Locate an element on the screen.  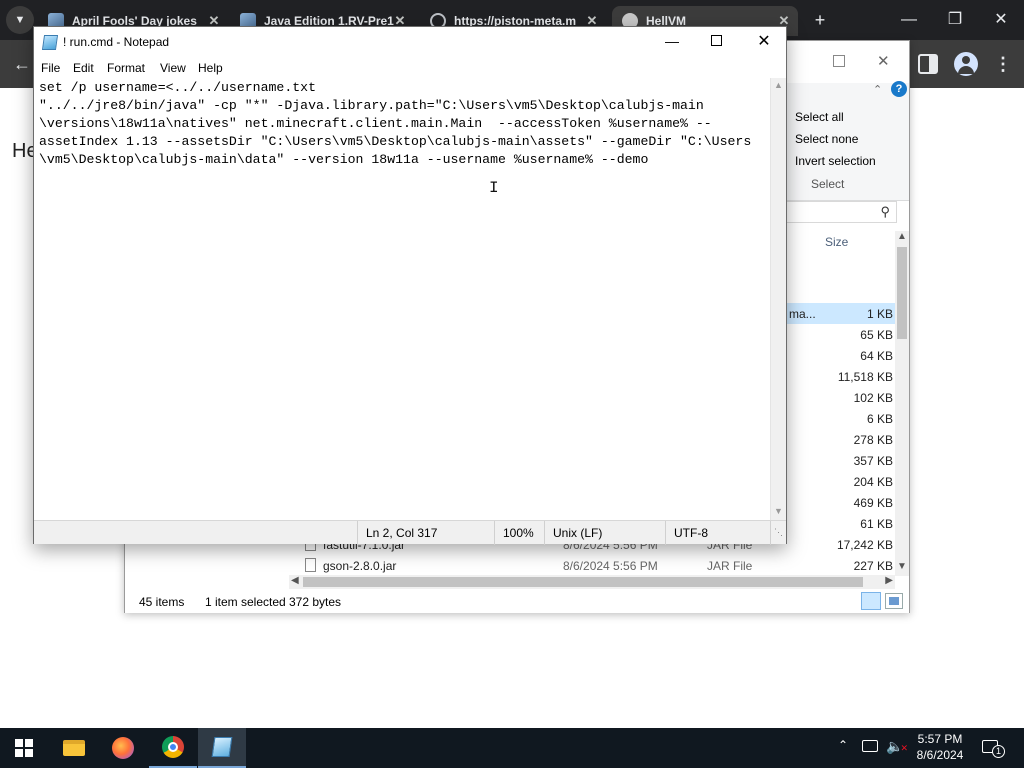
menu-edit: Edit is located at coordinates (83, 68).